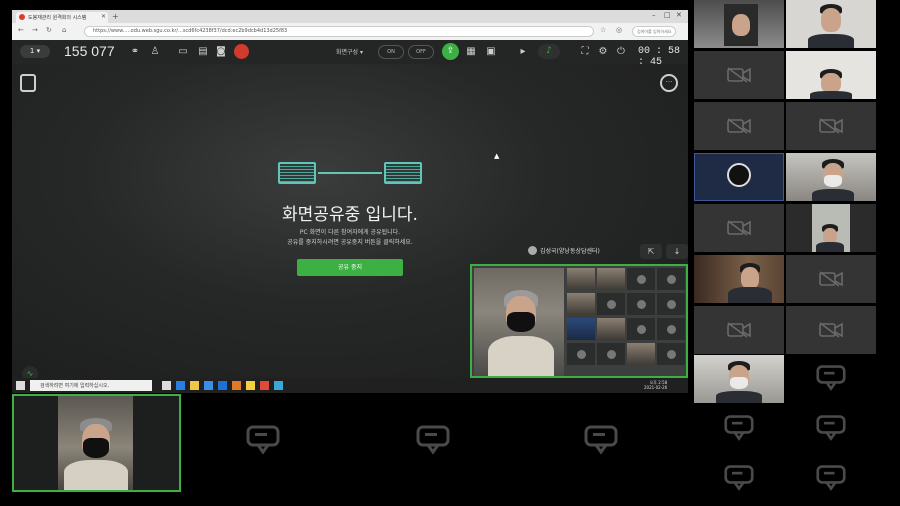  Describe the element at coordinates (679, 15) in the screenshot. I see `close-window-icon: ✕` at that location.